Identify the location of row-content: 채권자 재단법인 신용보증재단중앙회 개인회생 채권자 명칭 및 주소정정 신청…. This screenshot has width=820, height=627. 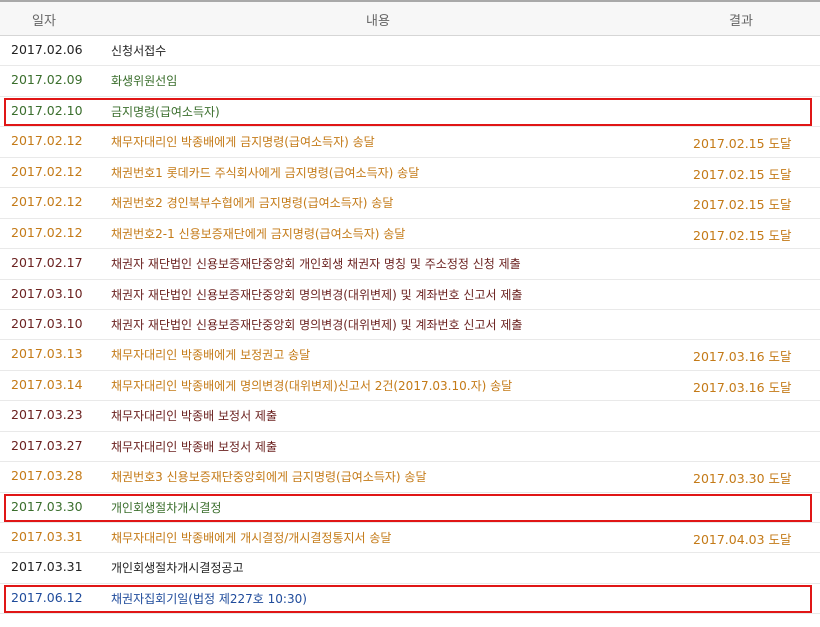
(316, 264).